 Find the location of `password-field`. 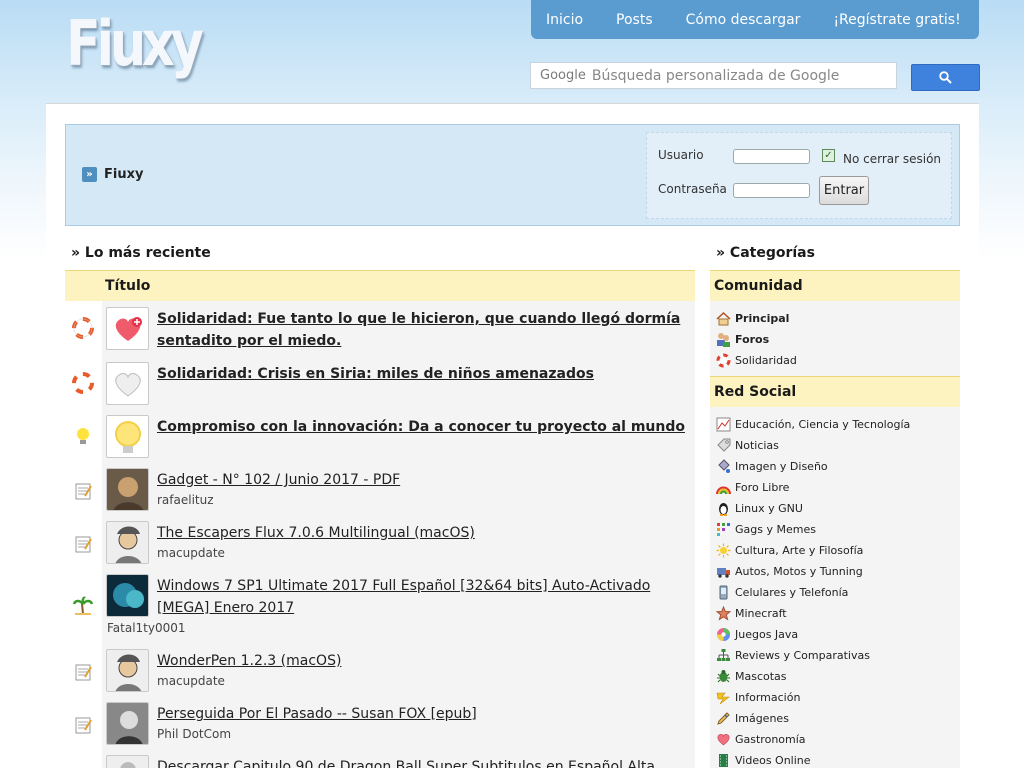

password-field is located at coordinates (771, 190).